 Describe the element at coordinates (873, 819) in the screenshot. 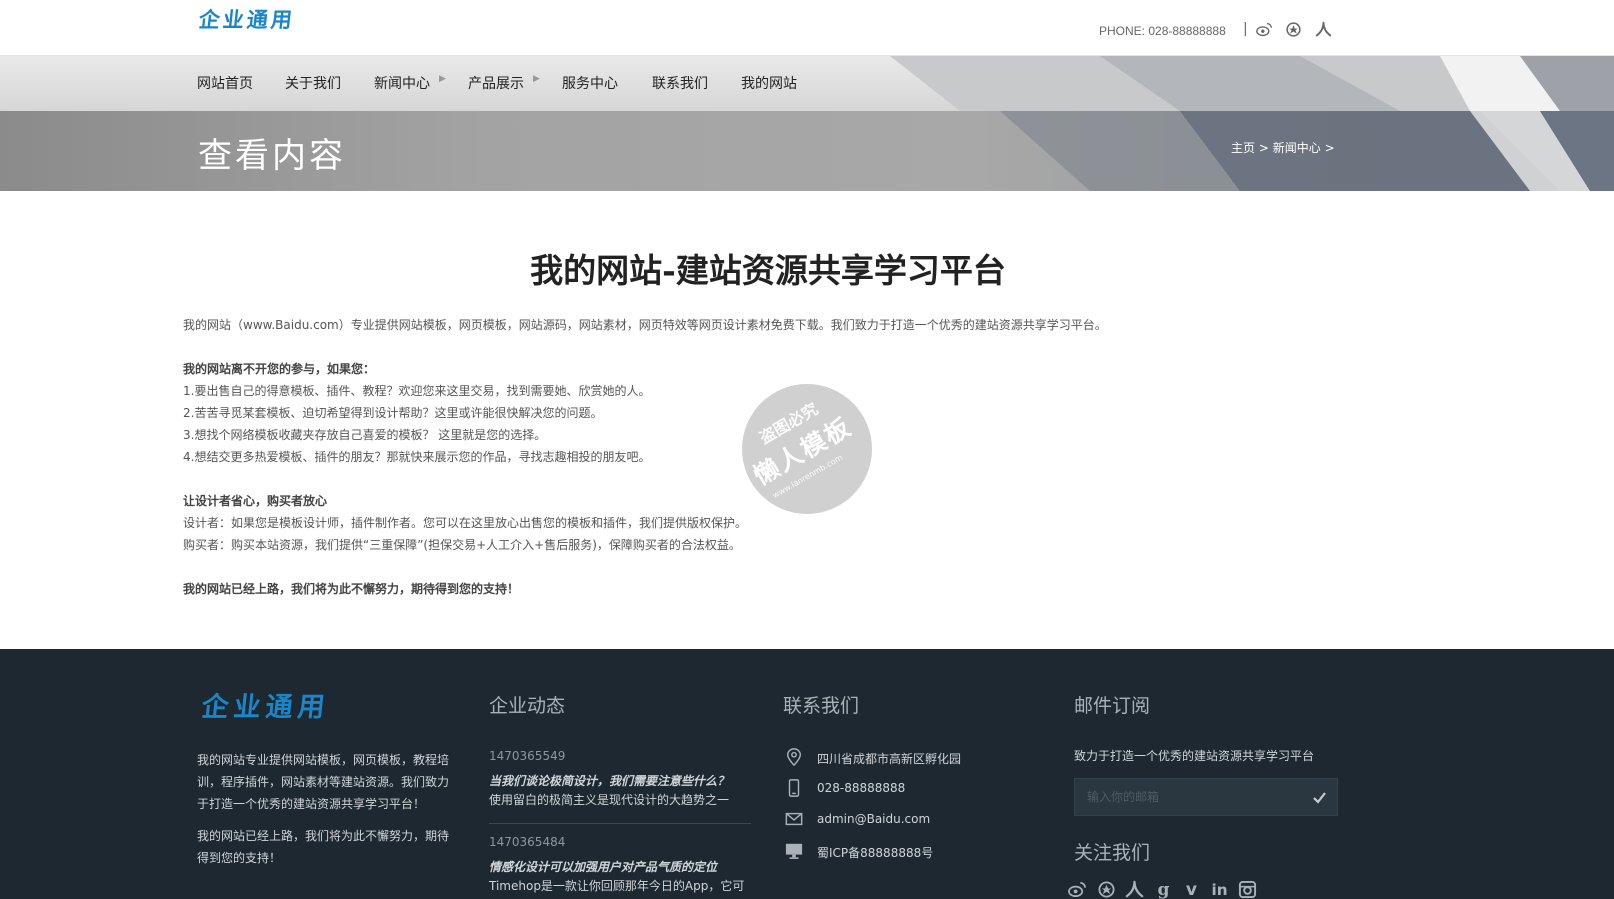

I see `contact-email: admin@Baidu.com` at that location.